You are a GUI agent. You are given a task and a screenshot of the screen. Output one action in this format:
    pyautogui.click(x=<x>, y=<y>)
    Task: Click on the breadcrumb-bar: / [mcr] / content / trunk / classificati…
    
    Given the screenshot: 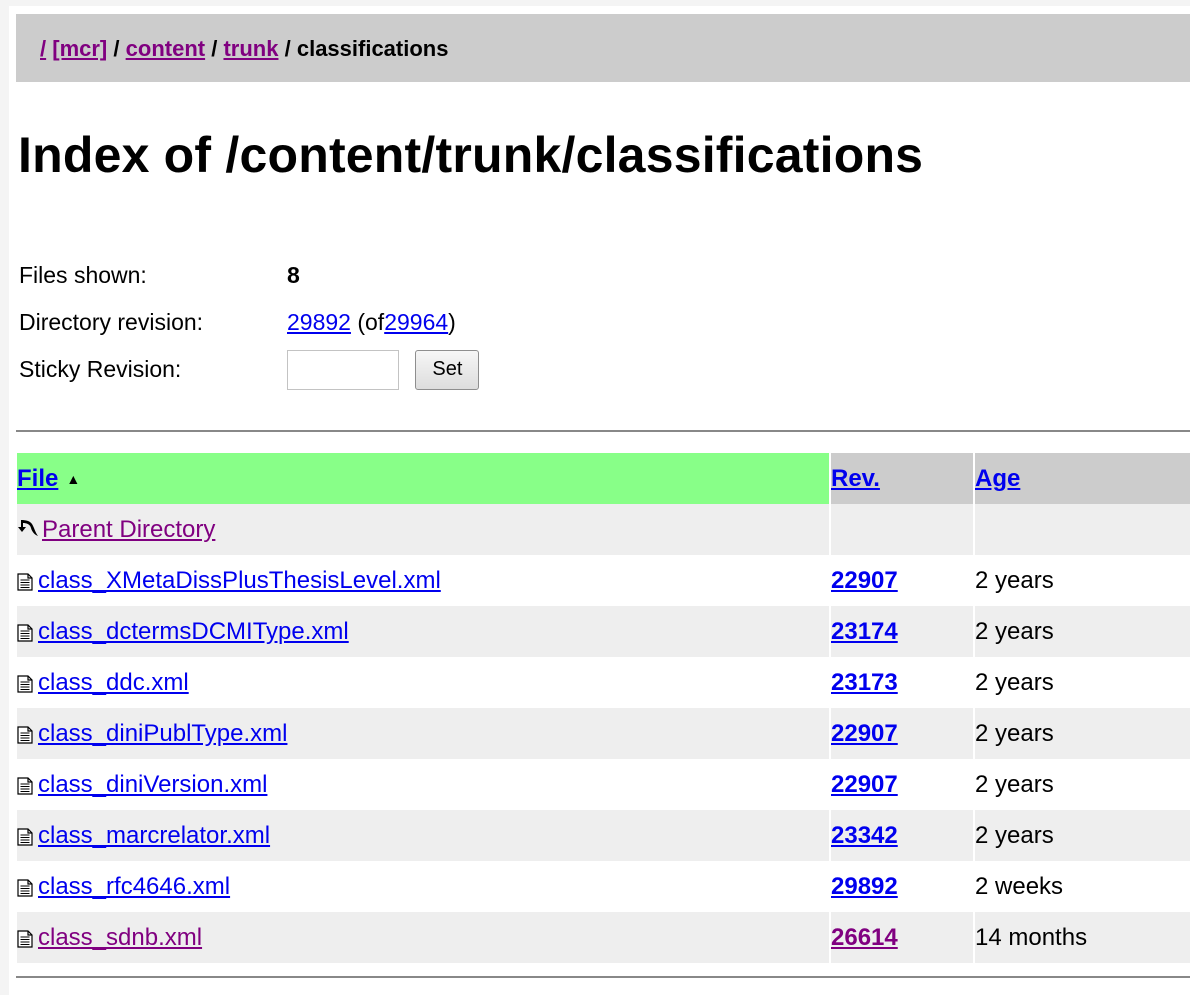 What is the action you would take?
    pyautogui.click(x=603, y=48)
    